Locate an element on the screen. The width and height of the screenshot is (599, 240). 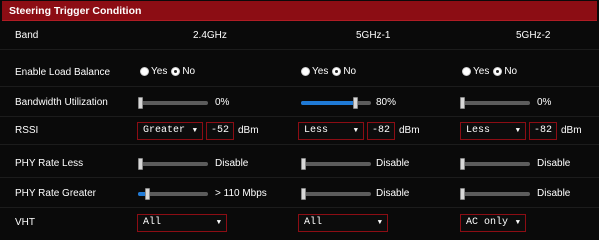
bandwidth-label: Bandwidth Utilization is located at coordinates (61, 102).